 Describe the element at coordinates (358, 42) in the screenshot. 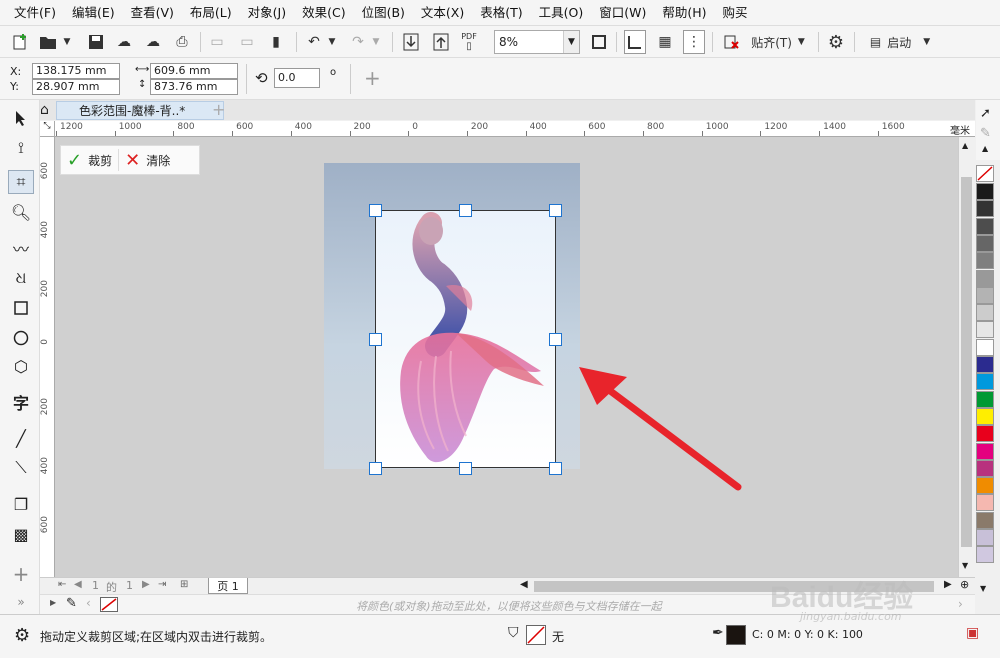

I see `redo-icon: ↷` at that location.